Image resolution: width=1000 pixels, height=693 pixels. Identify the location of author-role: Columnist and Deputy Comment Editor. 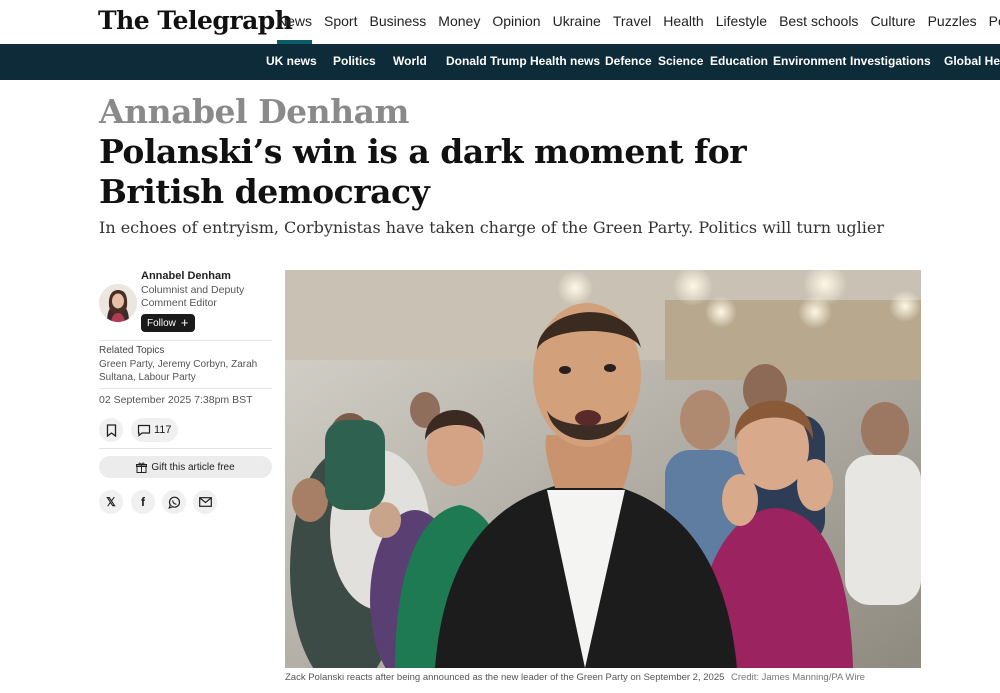
(193, 296).